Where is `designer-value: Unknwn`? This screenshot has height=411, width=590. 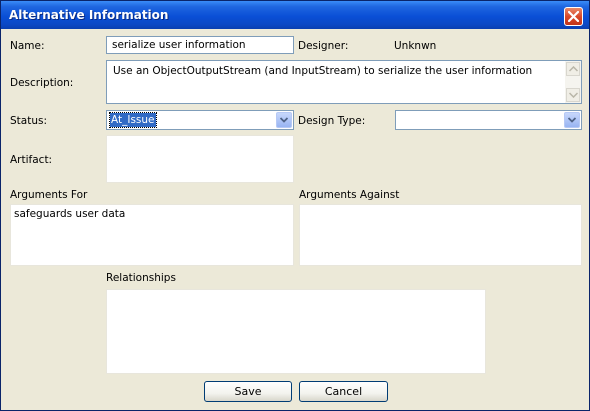
designer-value: Unknwn is located at coordinates (415, 46).